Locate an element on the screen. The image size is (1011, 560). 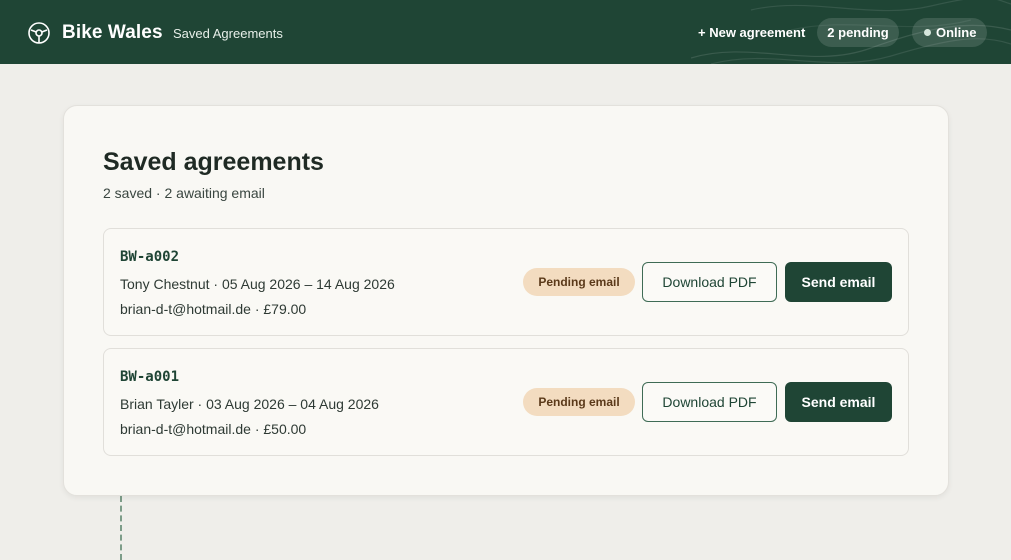
pending-count-badge: 2 pending is located at coordinates (858, 32).